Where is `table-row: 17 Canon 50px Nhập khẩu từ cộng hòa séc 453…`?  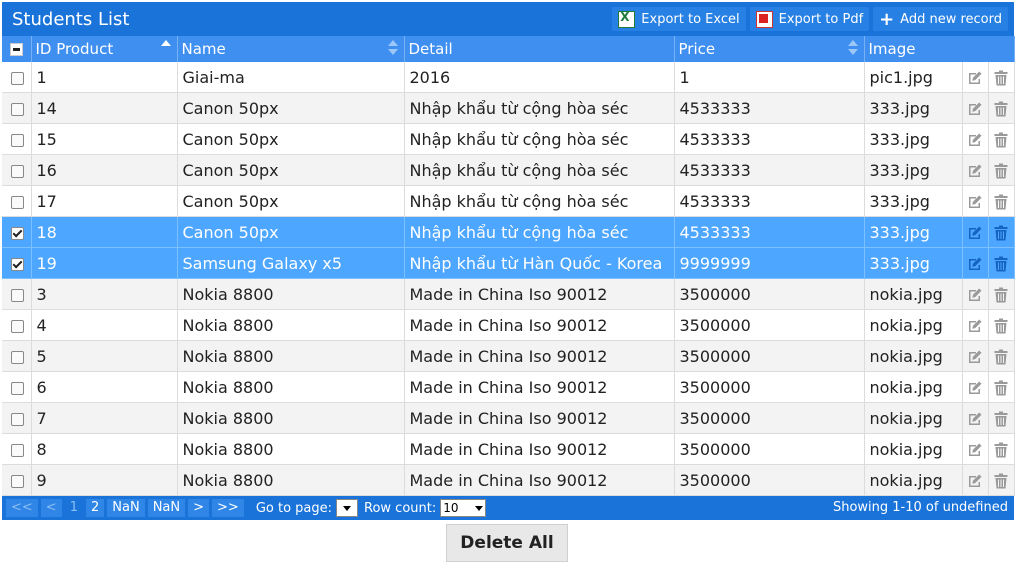 table-row: 17 Canon 50px Nhập khẩu từ cộng hòa séc 453… is located at coordinates (508, 201).